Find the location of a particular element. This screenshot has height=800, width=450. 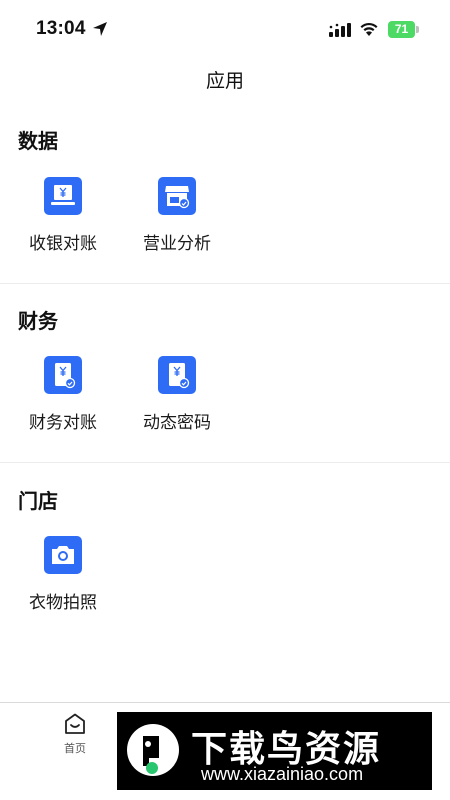

battery-icon: 71 is located at coordinates (401, 29).